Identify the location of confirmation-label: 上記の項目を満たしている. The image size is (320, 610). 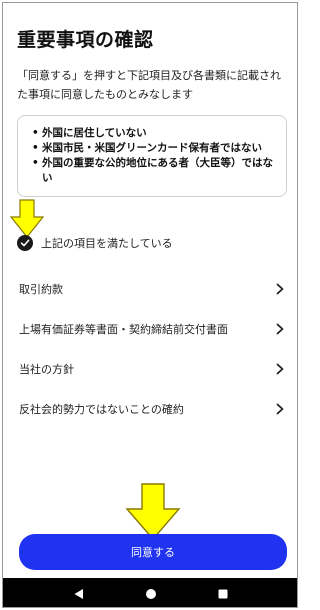
(107, 243).